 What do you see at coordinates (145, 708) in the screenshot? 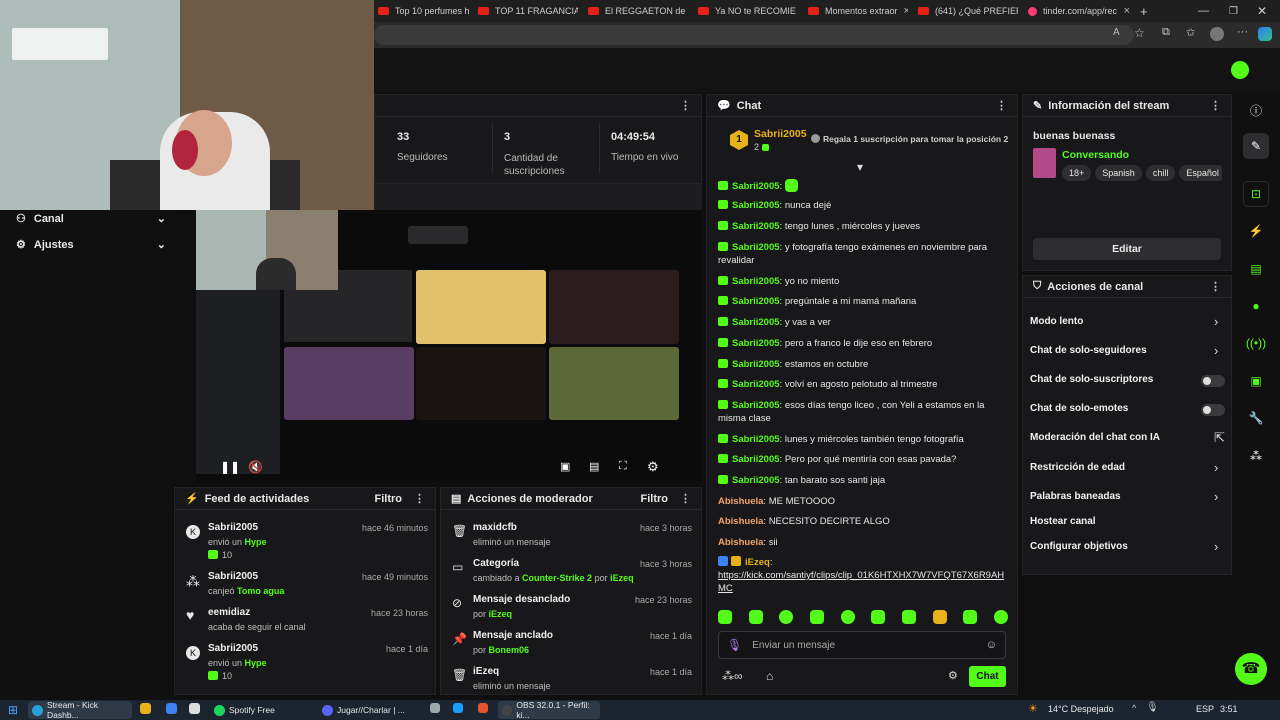
I see `folder-icon` at bounding box center [145, 708].